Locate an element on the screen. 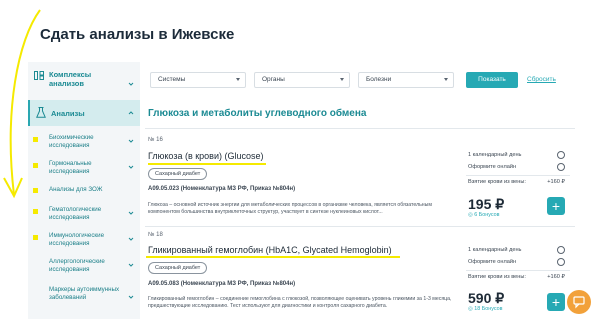 This screenshot has height=319, width=600. sidebar-item-analyses: Анализы is located at coordinates (84, 113).